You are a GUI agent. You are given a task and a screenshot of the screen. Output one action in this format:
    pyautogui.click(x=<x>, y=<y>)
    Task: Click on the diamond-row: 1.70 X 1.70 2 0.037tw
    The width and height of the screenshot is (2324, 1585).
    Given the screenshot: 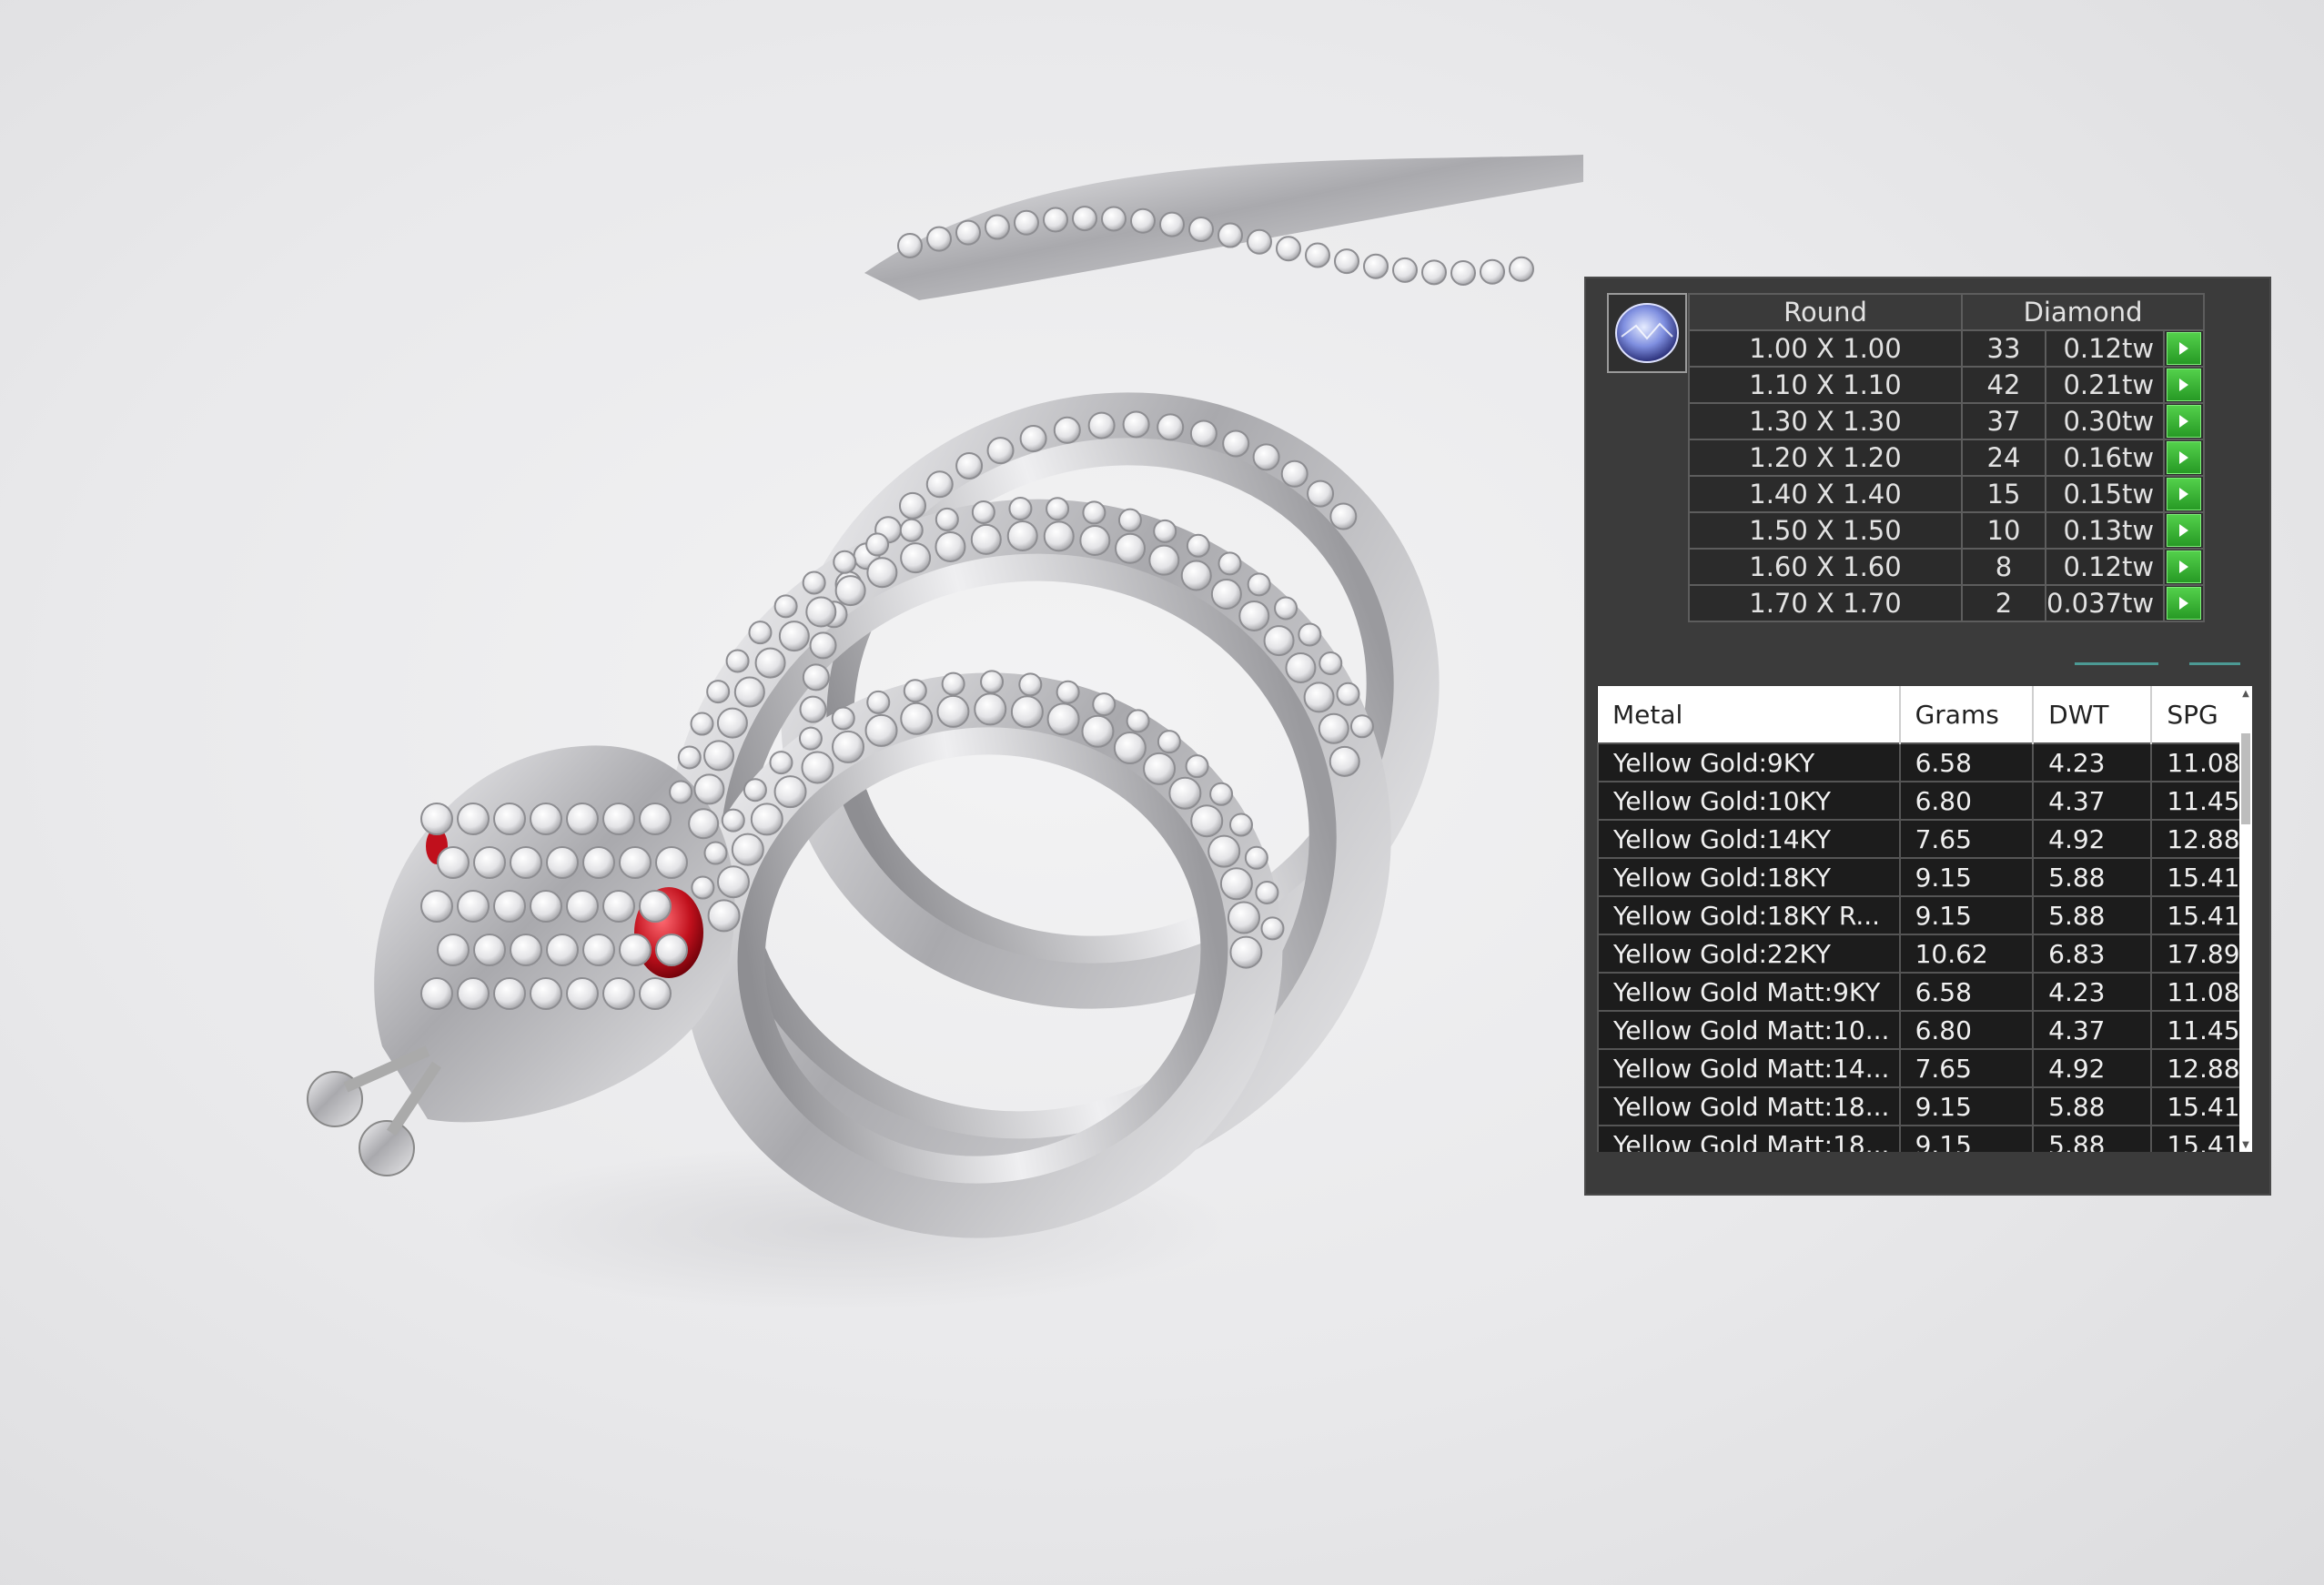 What is the action you would take?
    pyautogui.click(x=1947, y=603)
    